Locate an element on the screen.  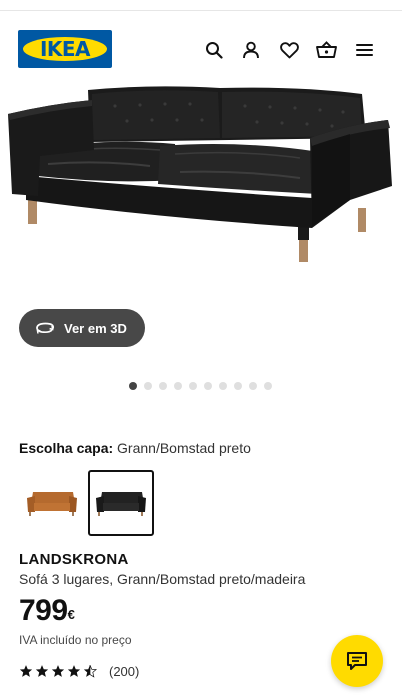
cover-option-black is located at coordinates (121, 503).